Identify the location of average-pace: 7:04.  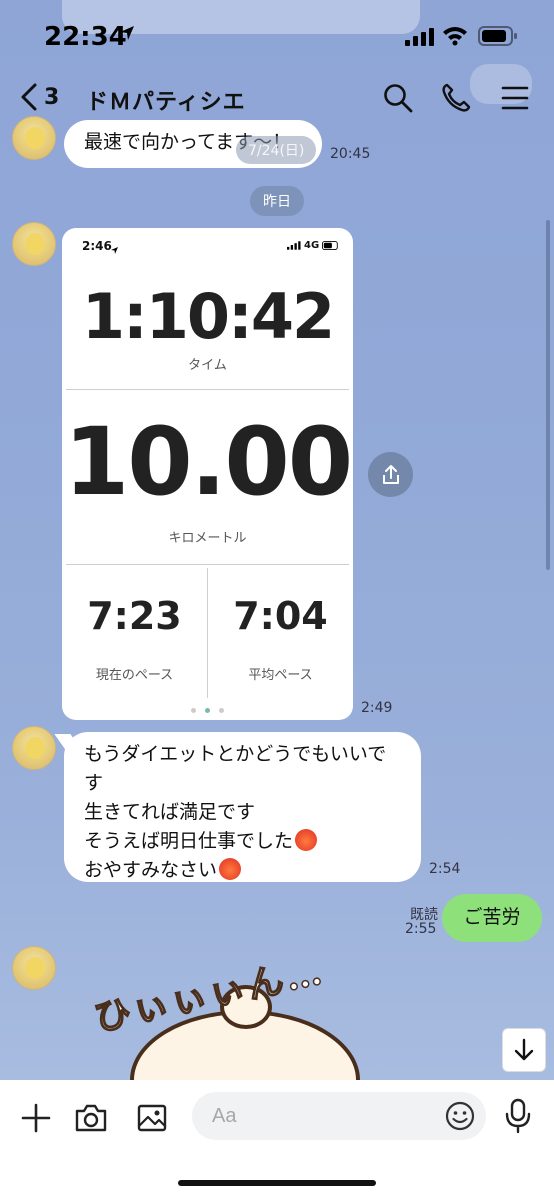
(280, 616).